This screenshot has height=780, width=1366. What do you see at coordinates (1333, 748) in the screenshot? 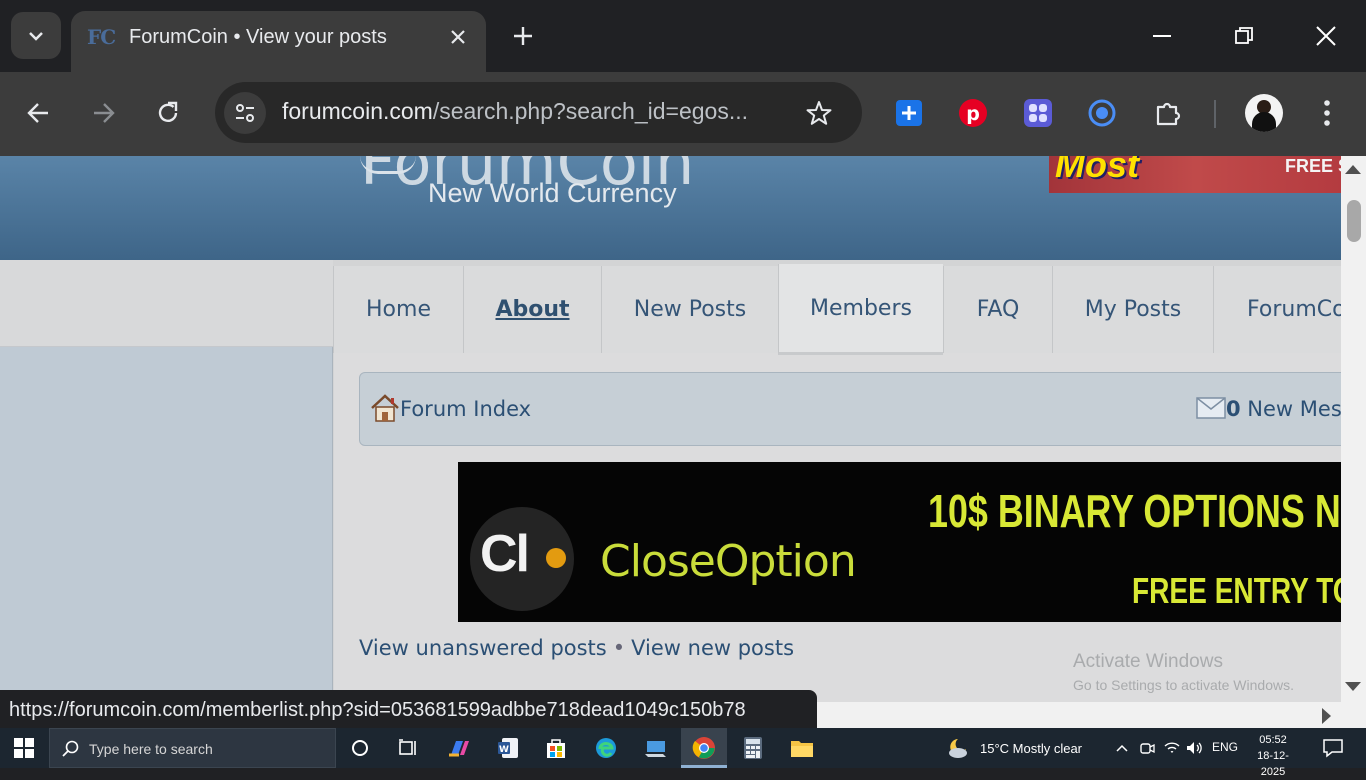
I see `notification-icon` at bounding box center [1333, 748].